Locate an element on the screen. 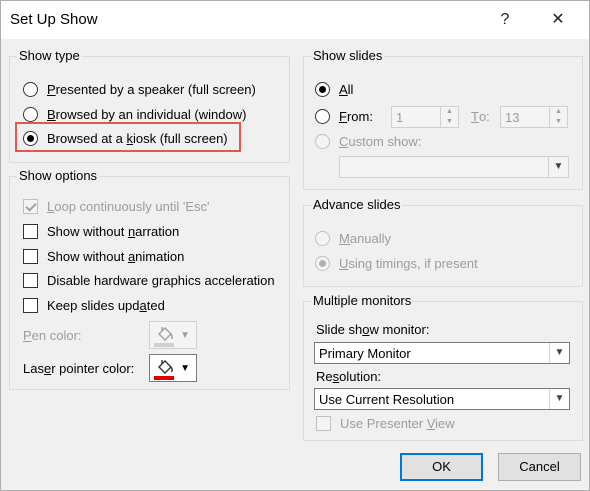 Image resolution: width=590 pixels, height=491 pixels. to-slide-value: 13 is located at coordinates (512, 117).